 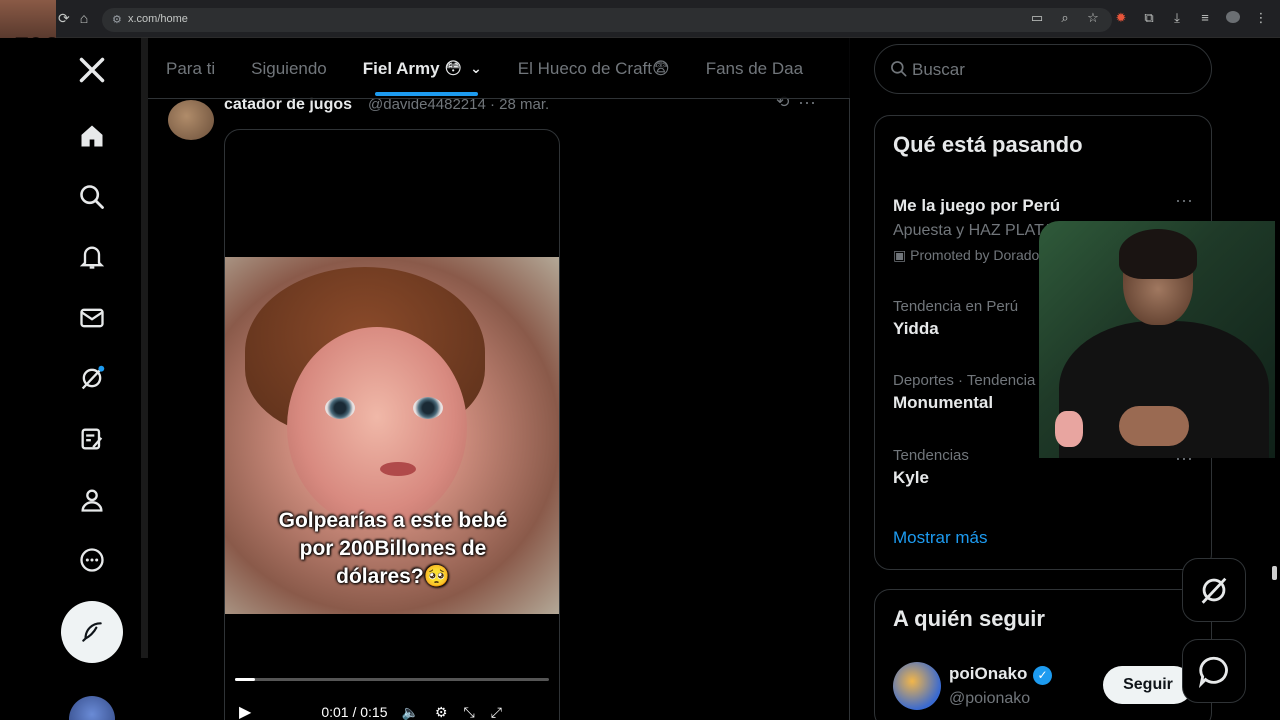 I want to click on tab-el-hueco-de-craft: El Hueco de Craft😨, so click(x=594, y=68).